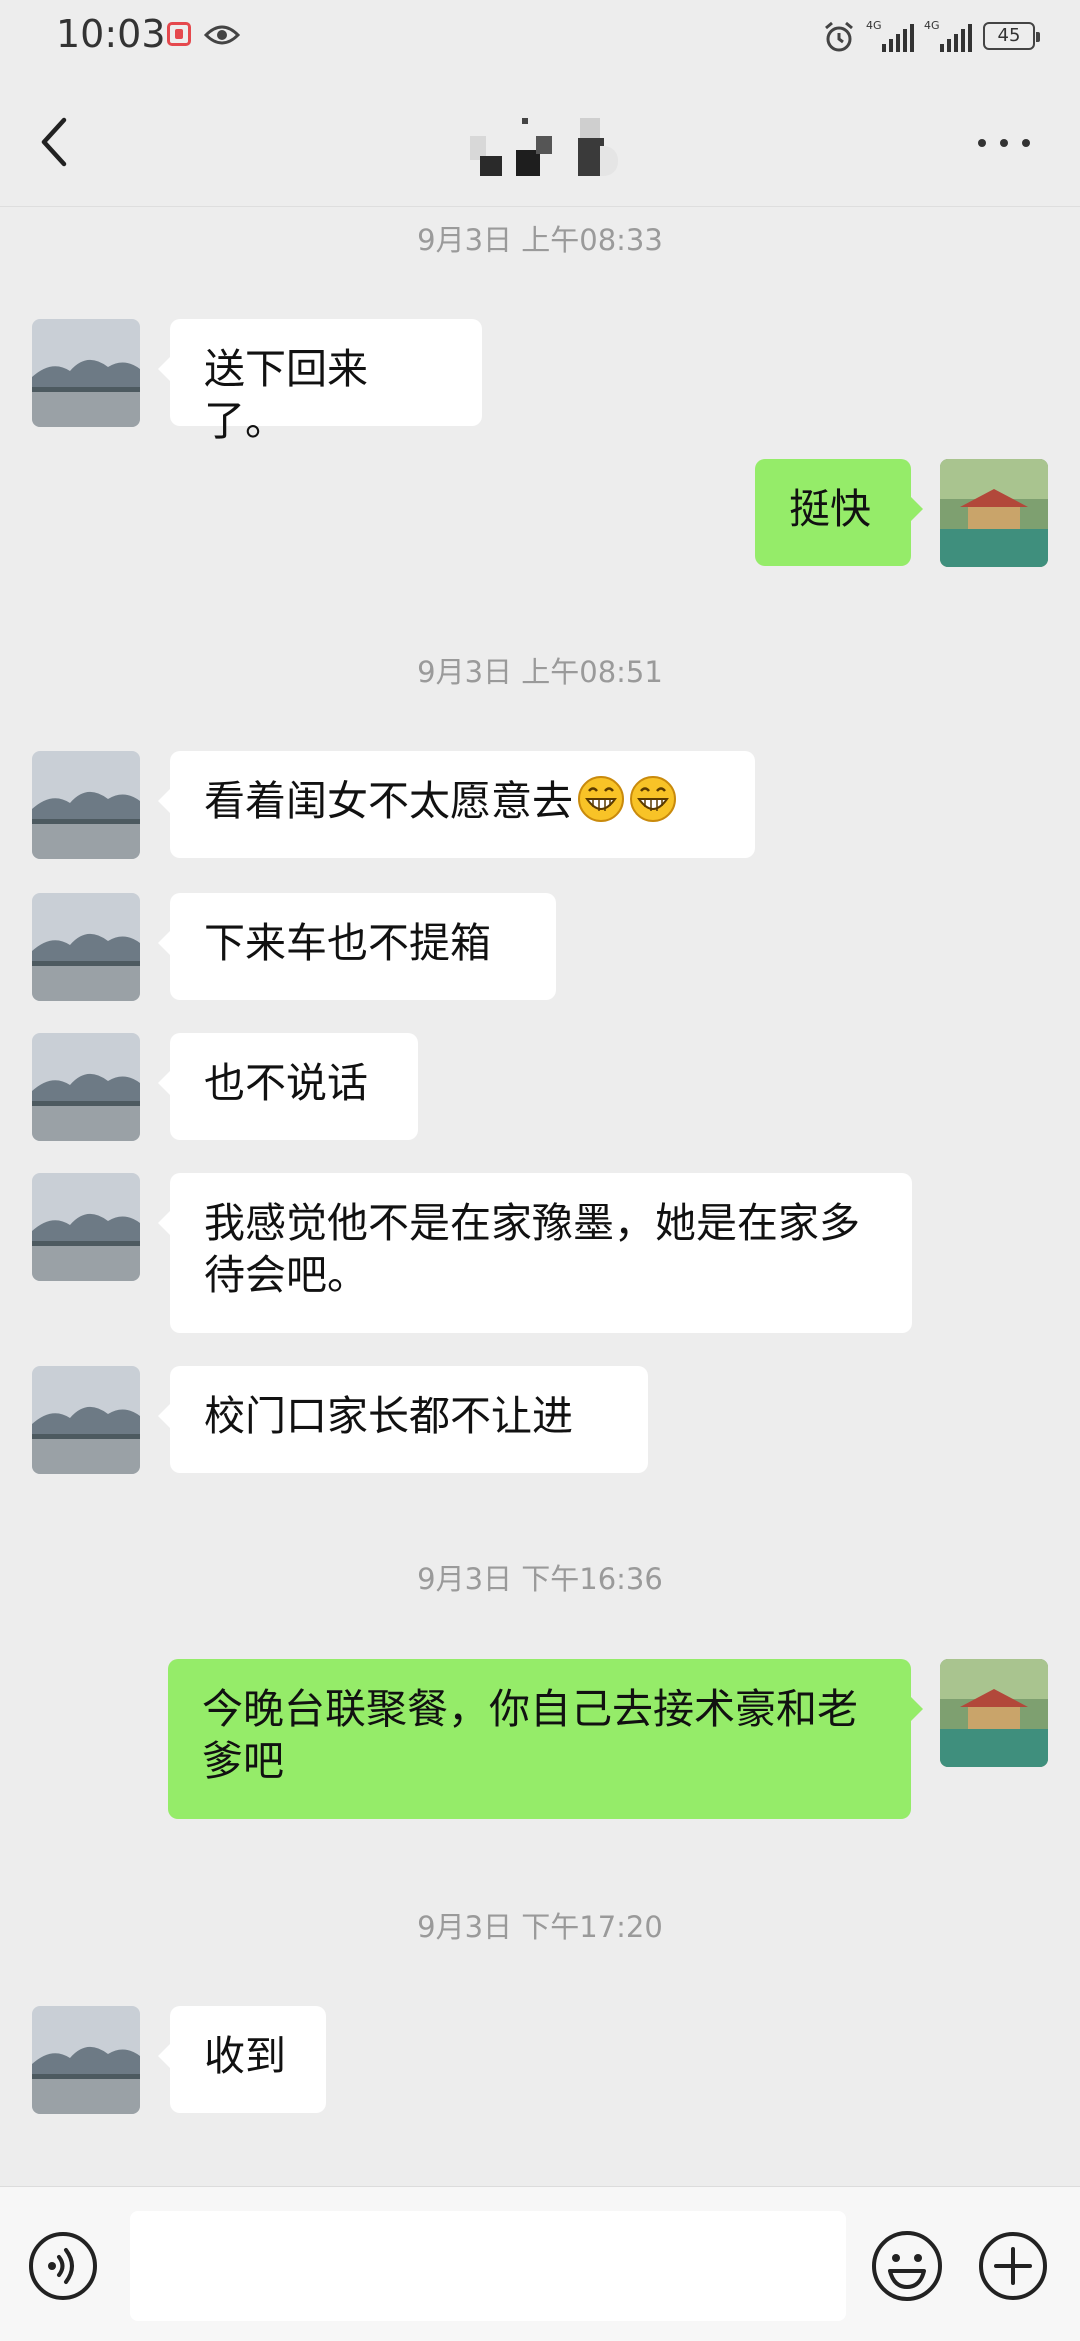 Image resolution: width=1080 pixels, height=2341 pixels. I want to click on signal-2-label: 4G, so click(932, 25).